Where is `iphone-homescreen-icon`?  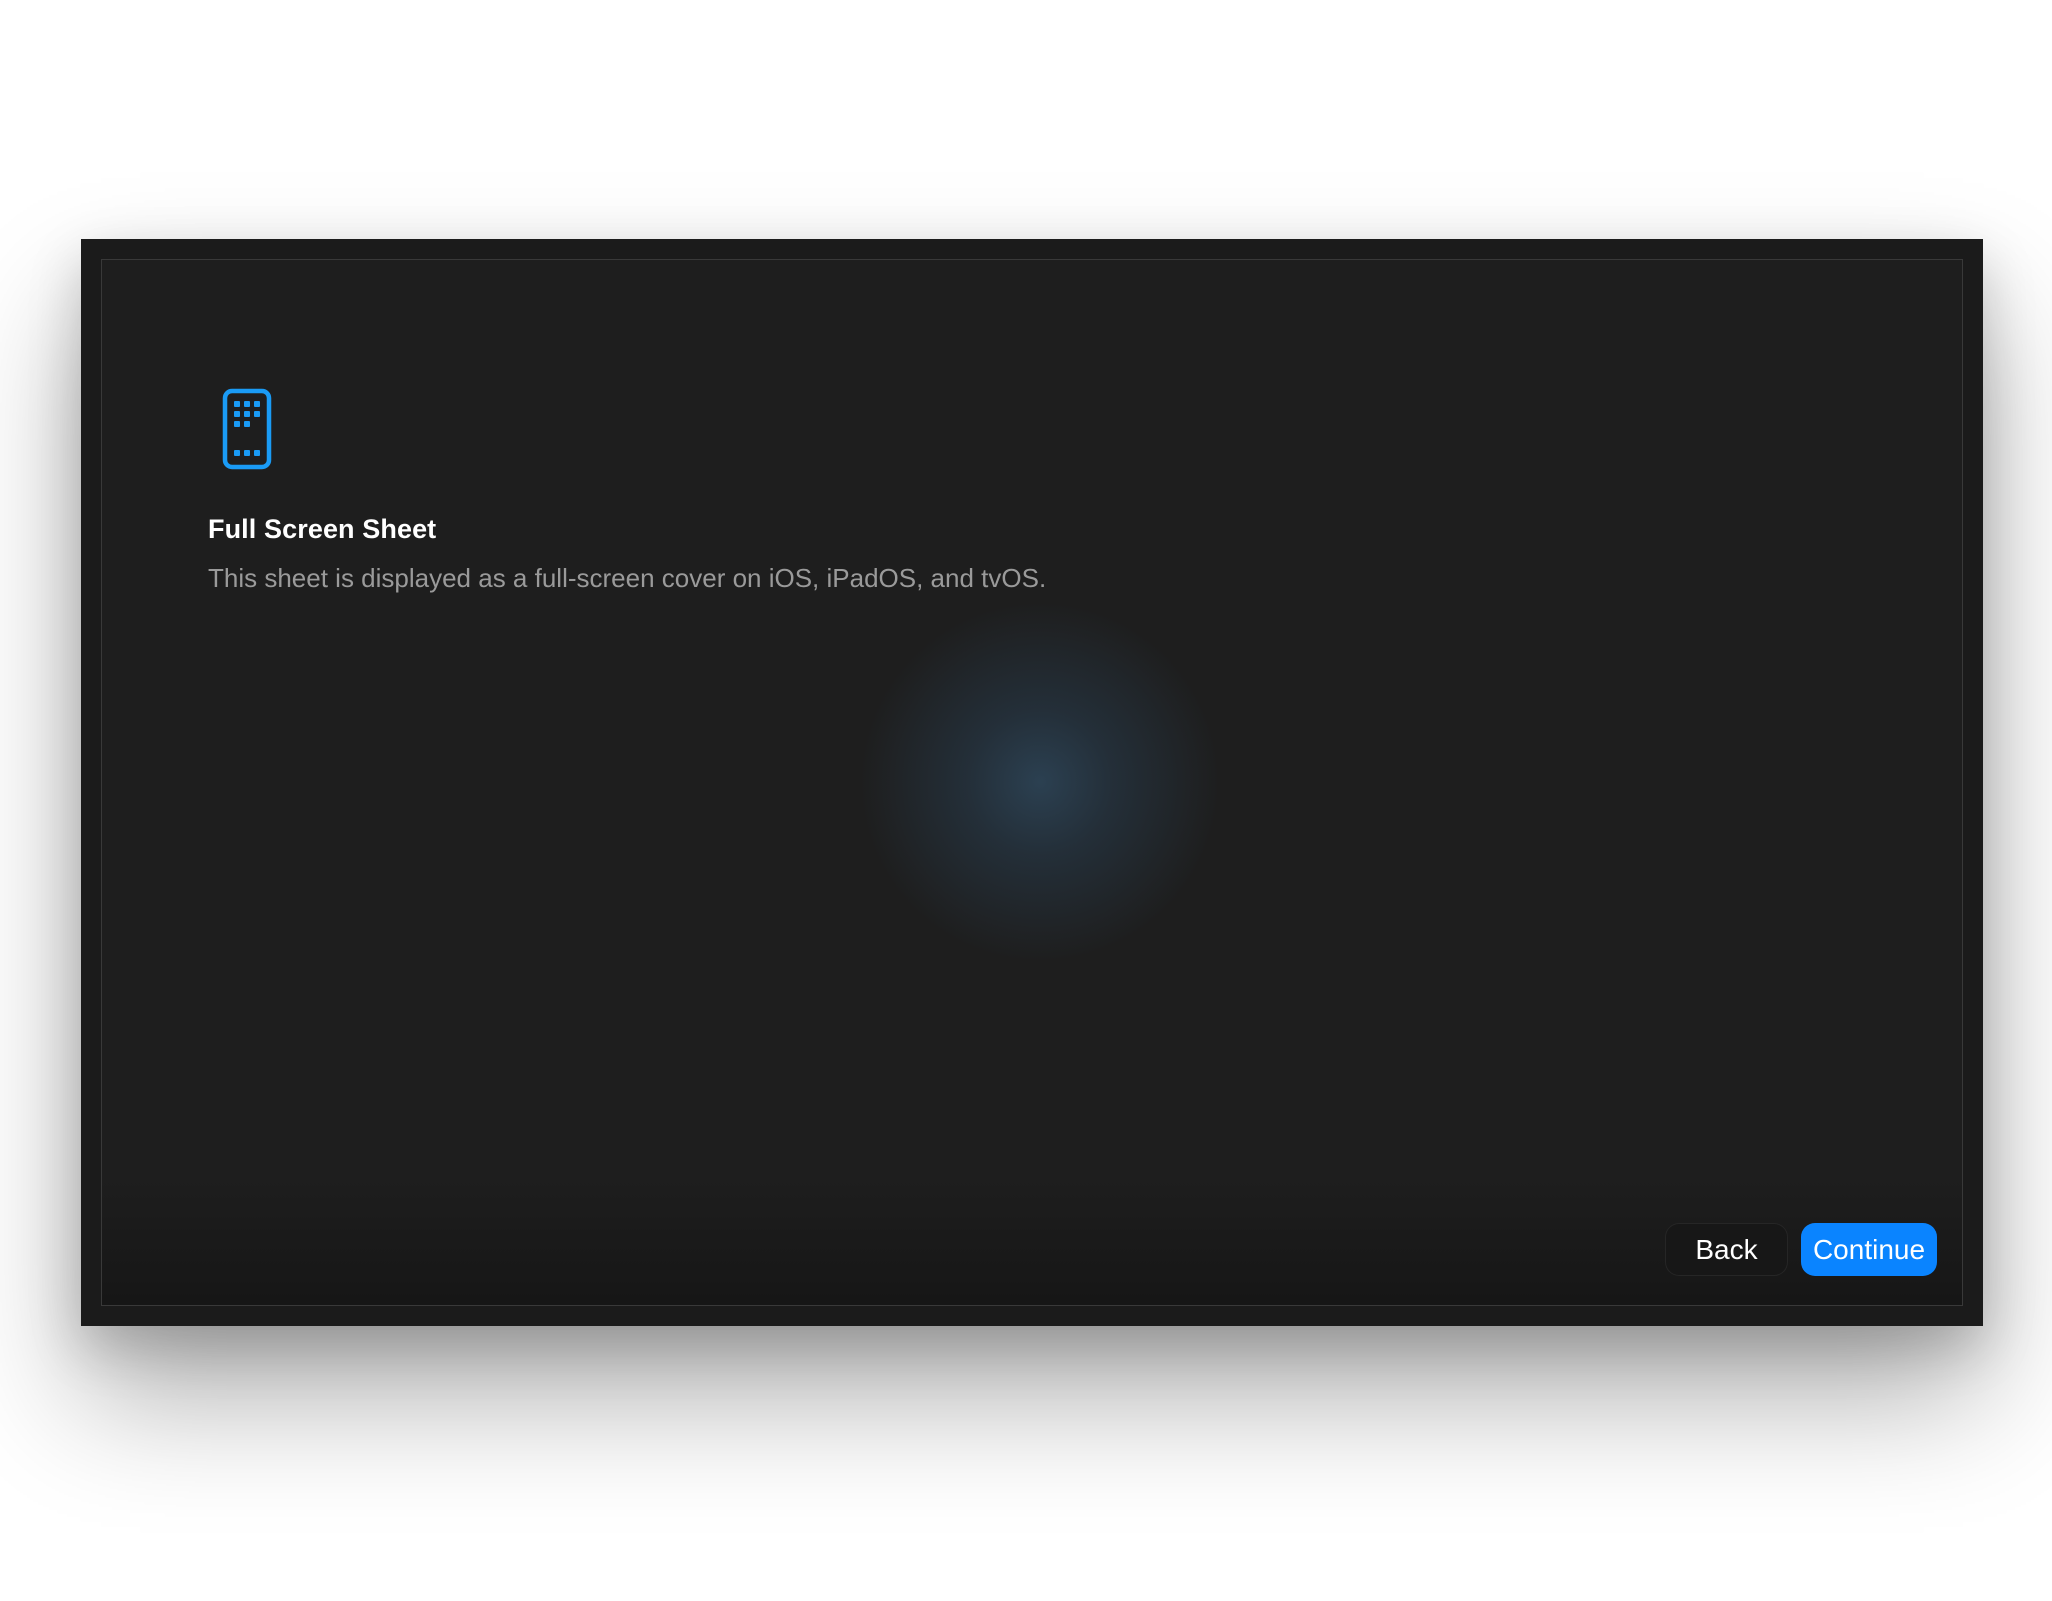 iphone-homescreen-icon is located at coordinates (247, 429).